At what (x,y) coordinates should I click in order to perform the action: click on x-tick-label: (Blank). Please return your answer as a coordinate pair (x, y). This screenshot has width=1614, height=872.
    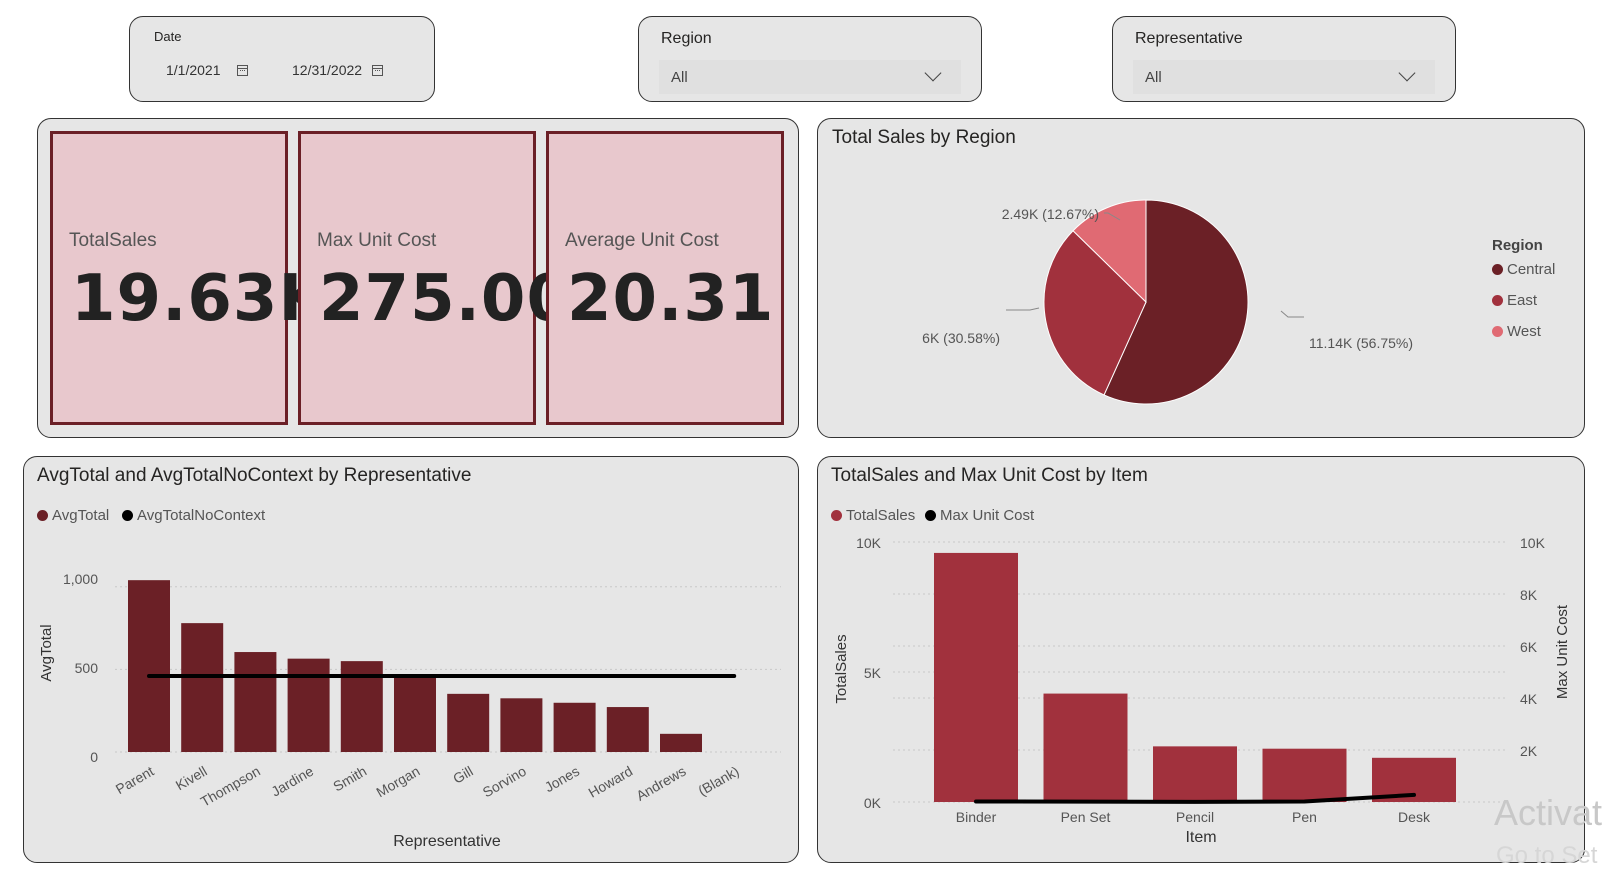
    Looking at the image, I should click on (718, 780).